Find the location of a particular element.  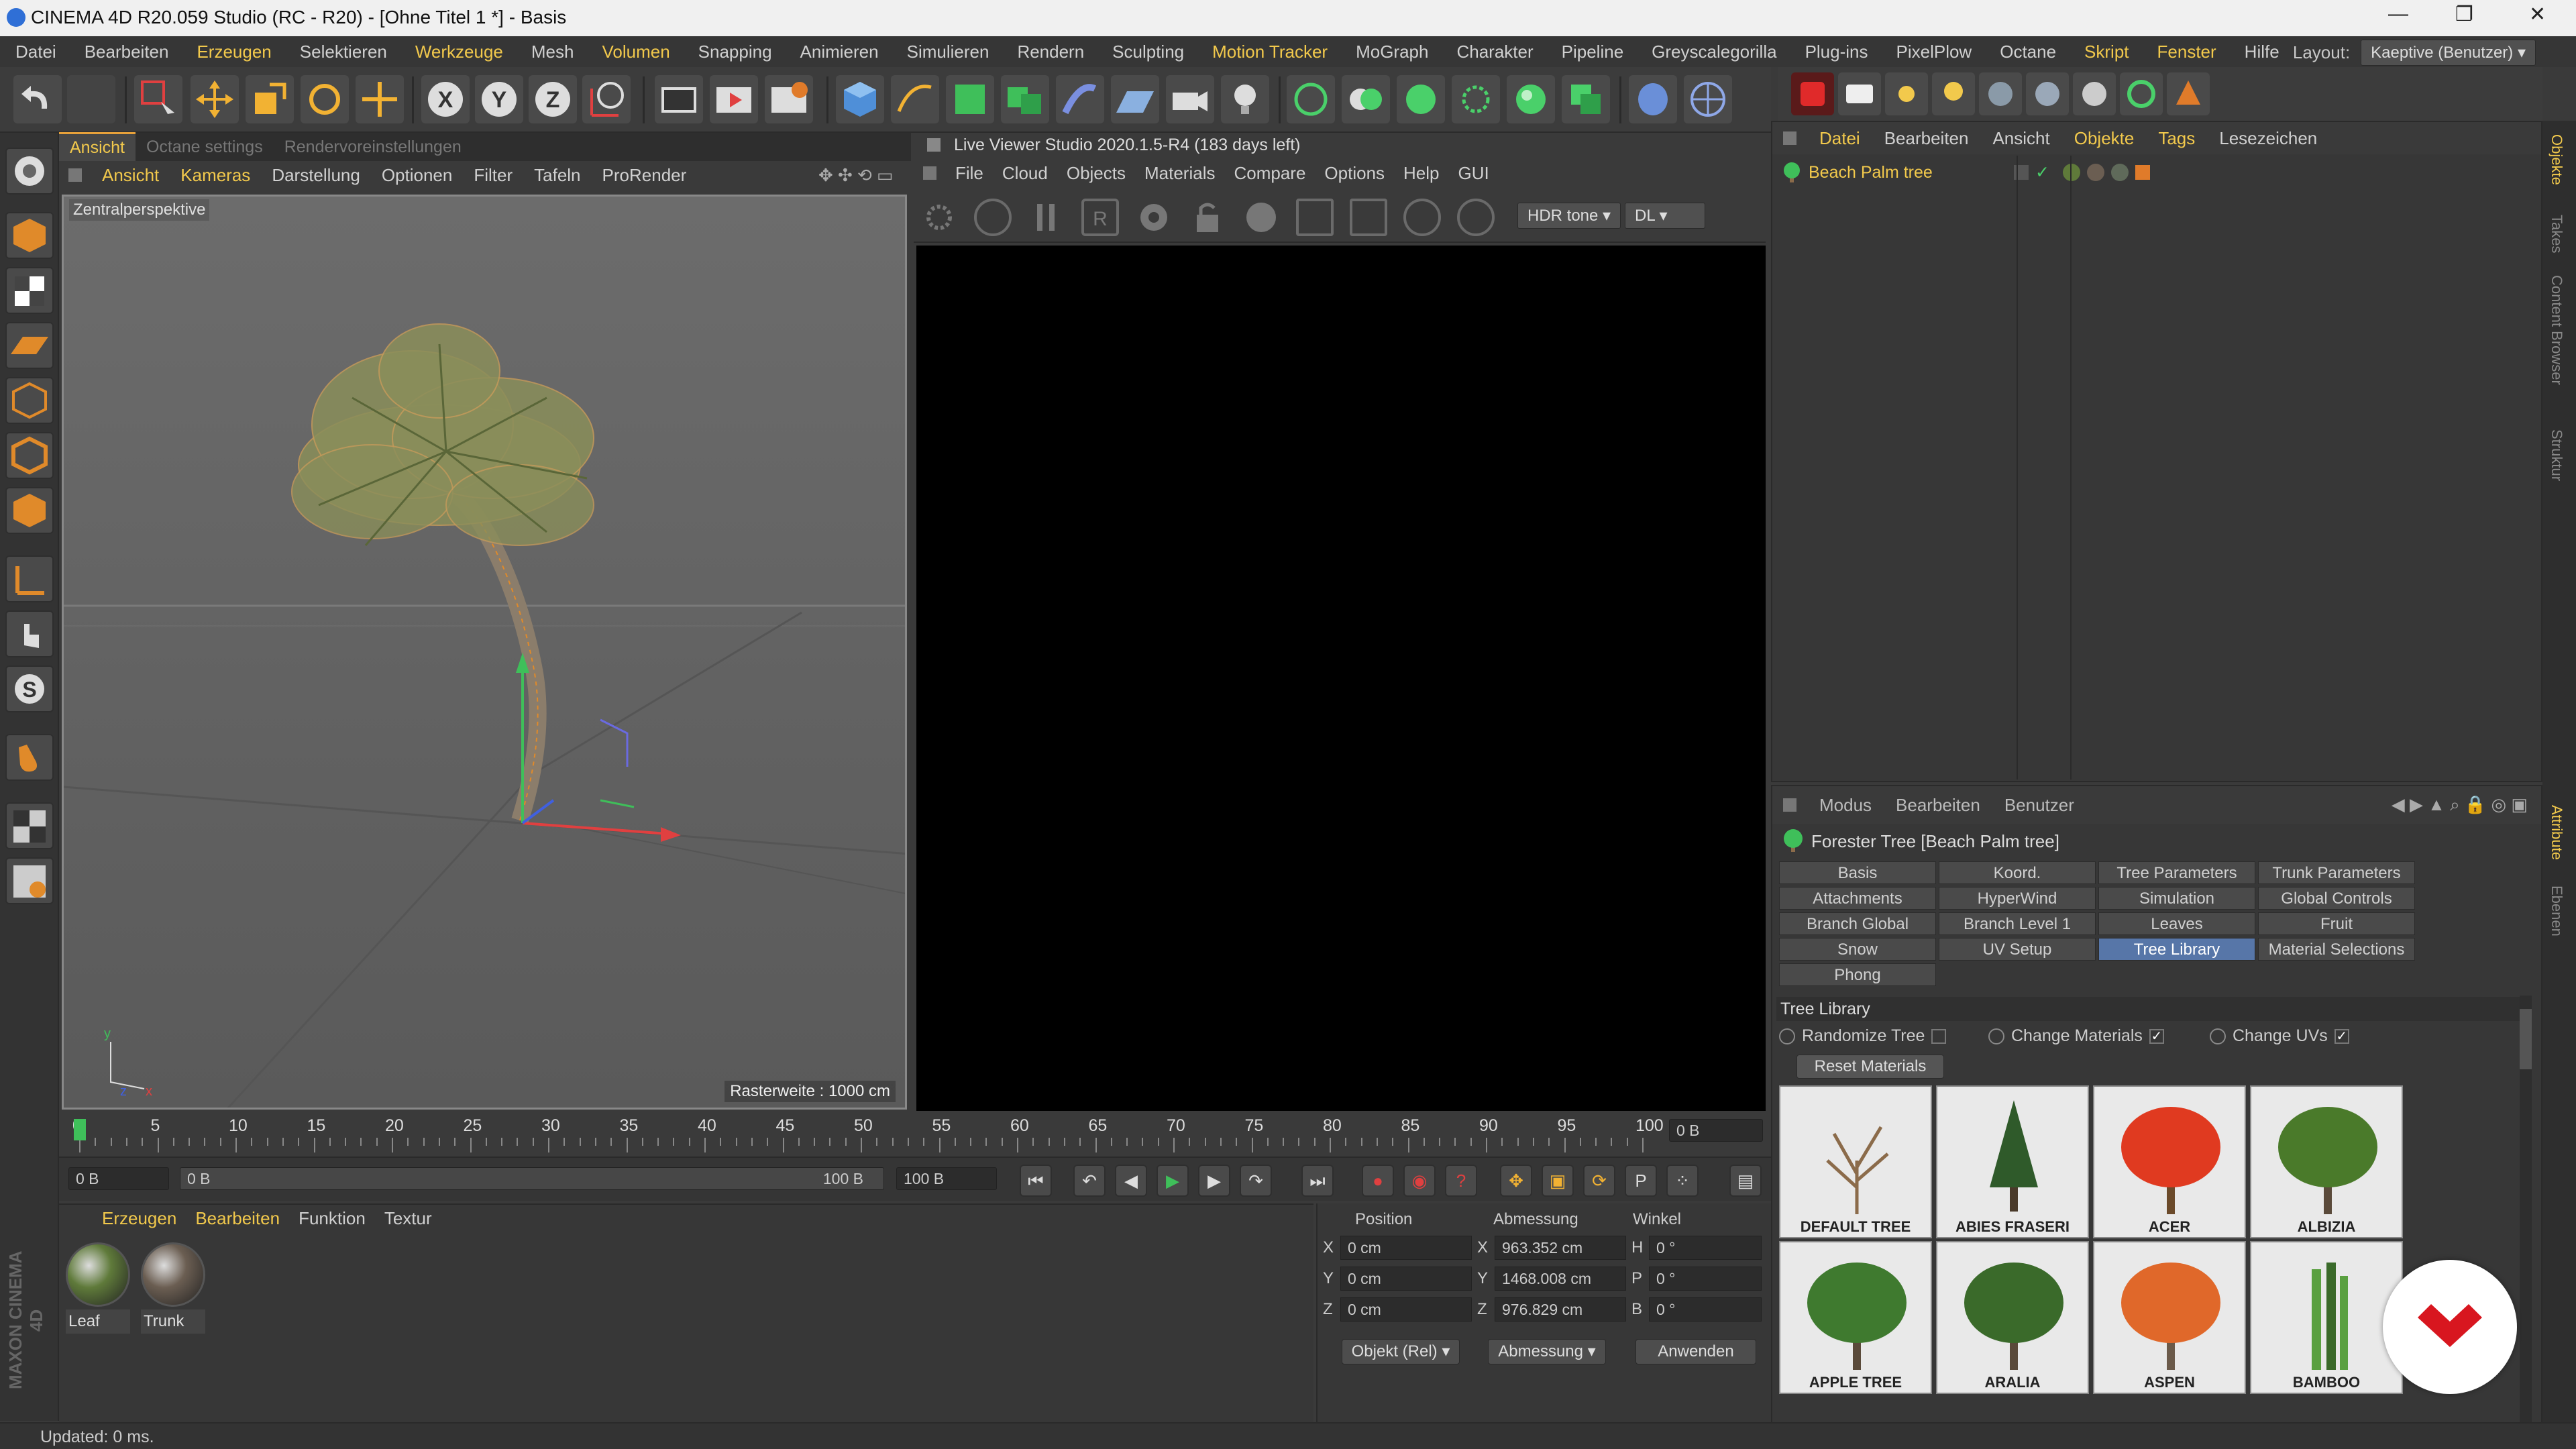

live-viewer-menu-materials: Materials is located at coordinates (1179, 173).